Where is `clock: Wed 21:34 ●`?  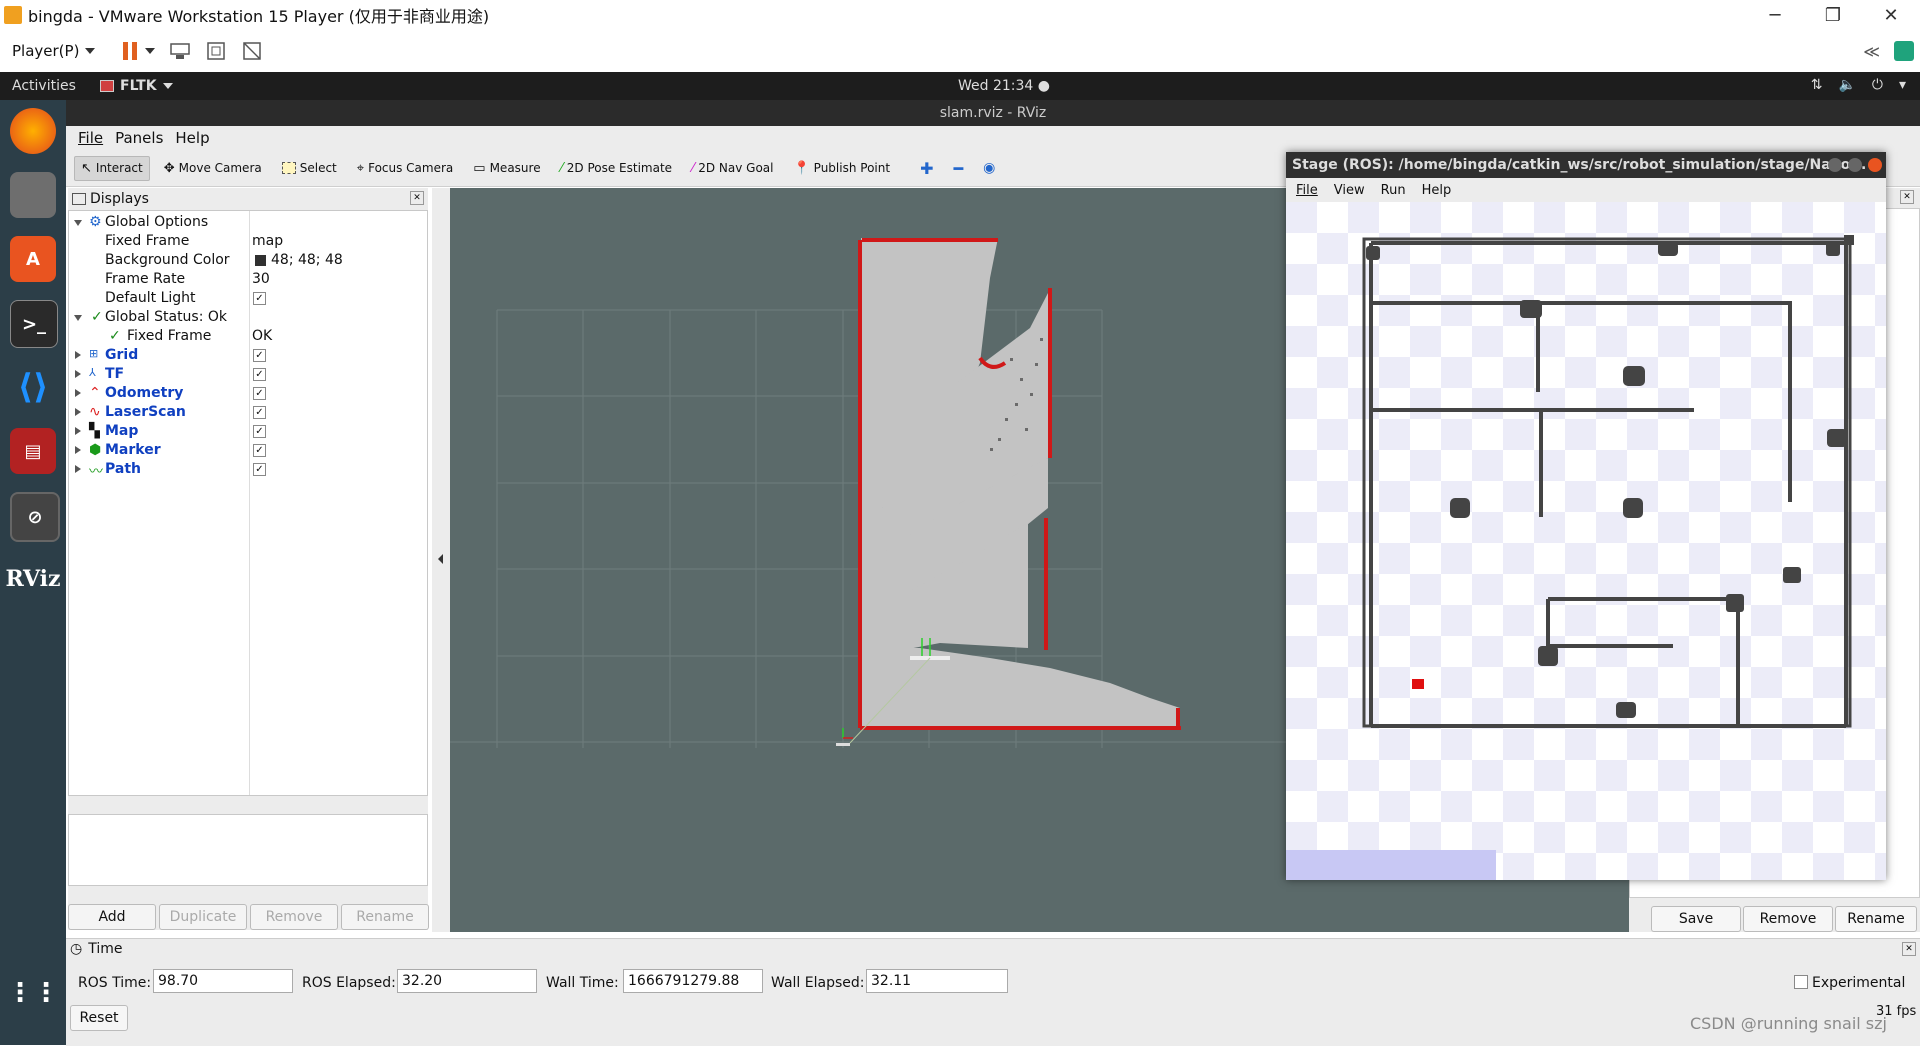 clock: Wed 21:34 ● is located at coordinates (1004, 86).